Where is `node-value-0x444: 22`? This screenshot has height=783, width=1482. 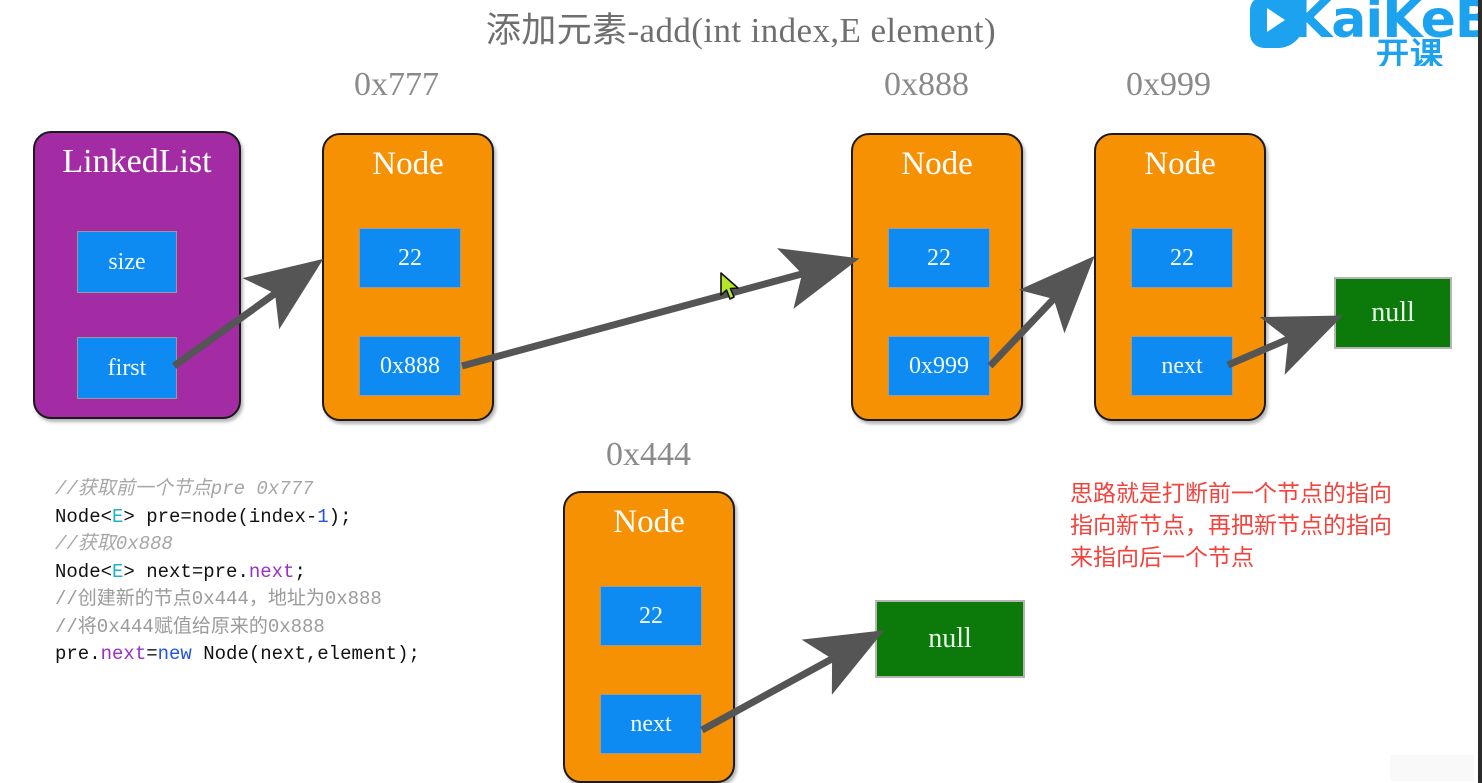
node-value-0x444: 22 is located at coordinates (651, 616).